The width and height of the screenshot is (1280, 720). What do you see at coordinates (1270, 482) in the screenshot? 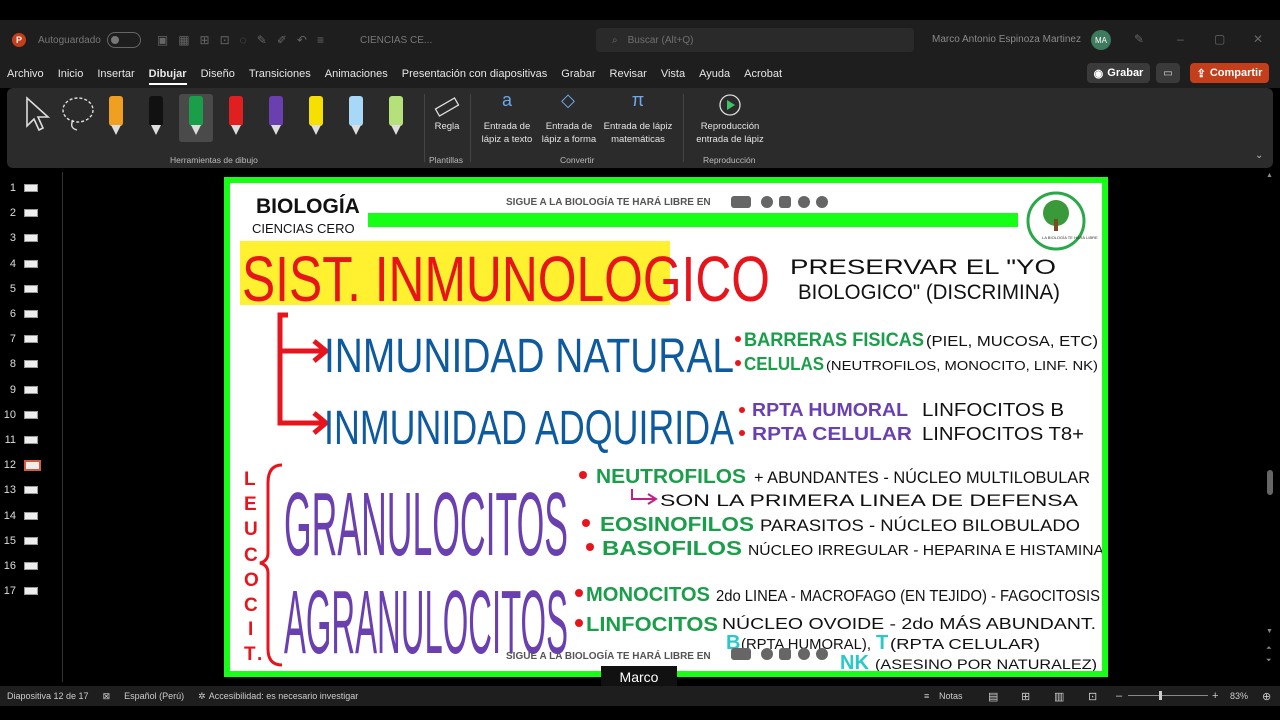
I see `scrollbar-thumb` at bounding box center [1270, 482].